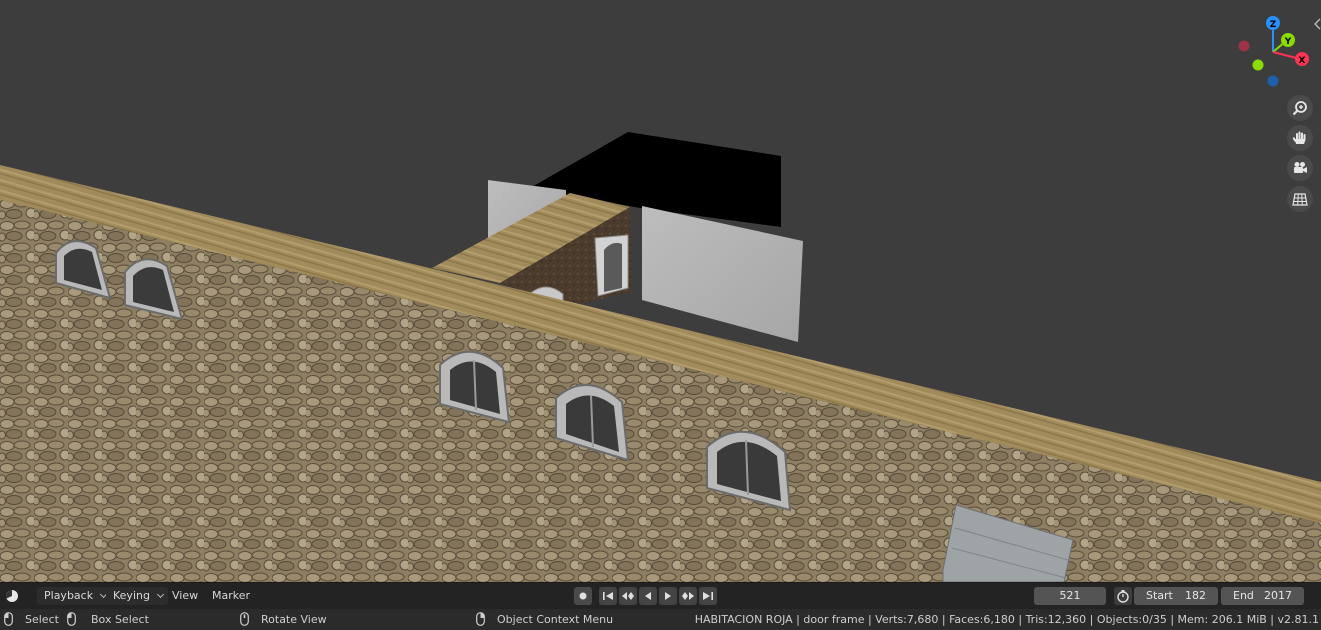 Image resolution: width=1321 pixels, height=630 pixels. I want to click on jump-end-button, so click(708, 596).